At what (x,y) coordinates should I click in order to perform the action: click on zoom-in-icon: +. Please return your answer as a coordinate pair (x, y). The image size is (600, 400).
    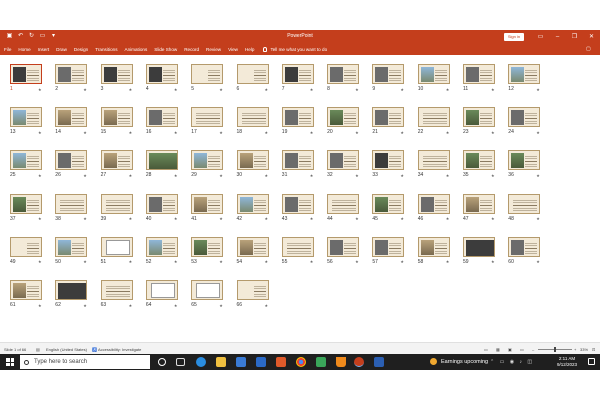
    Looking at the image, I should click on (575, 349).